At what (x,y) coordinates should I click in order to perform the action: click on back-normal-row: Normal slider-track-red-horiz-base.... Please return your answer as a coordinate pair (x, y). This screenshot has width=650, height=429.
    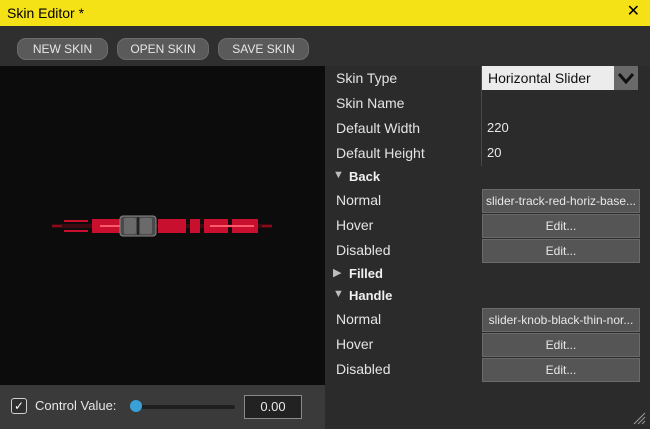
    Looking at the image, I should click on (487, 200).